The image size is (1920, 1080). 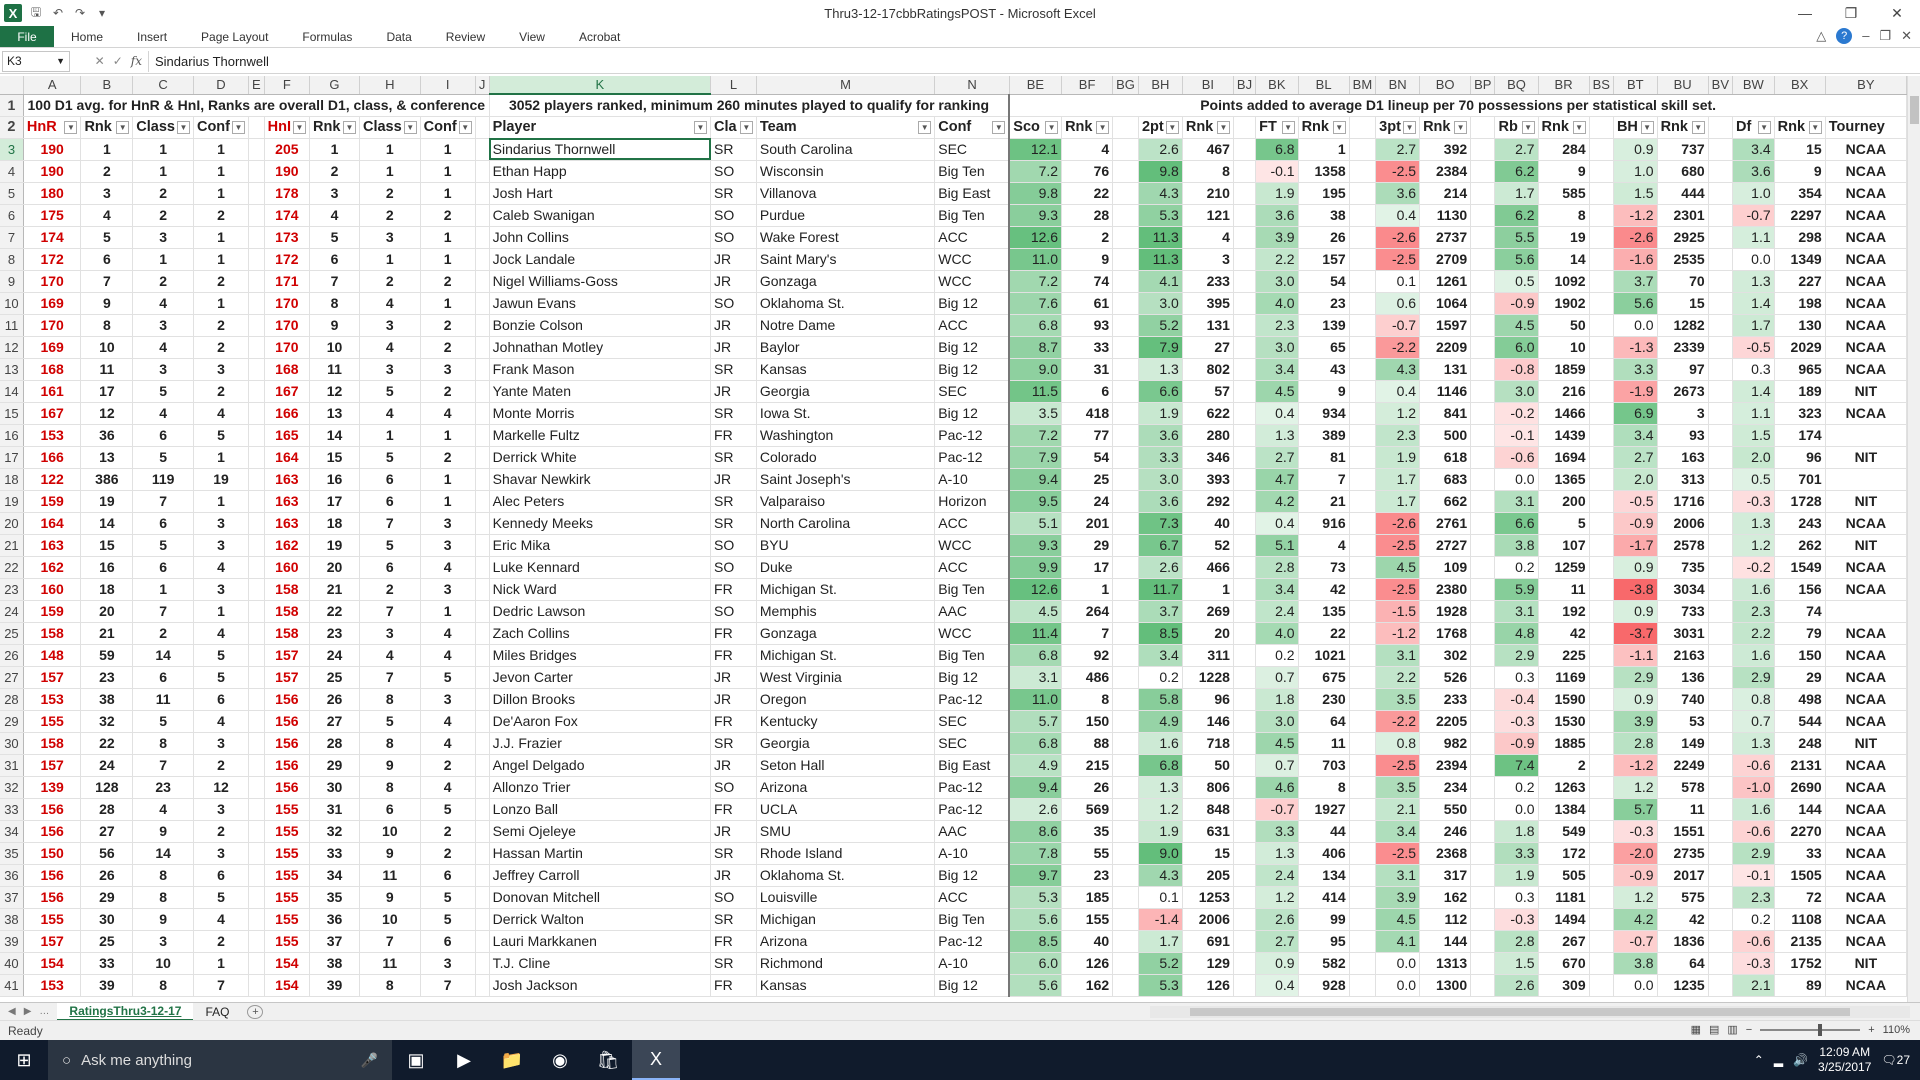 What do you see at coordinates (1087, 171) in the screenshot?
I see `cell: 76` at bounding box center [1087, 171].